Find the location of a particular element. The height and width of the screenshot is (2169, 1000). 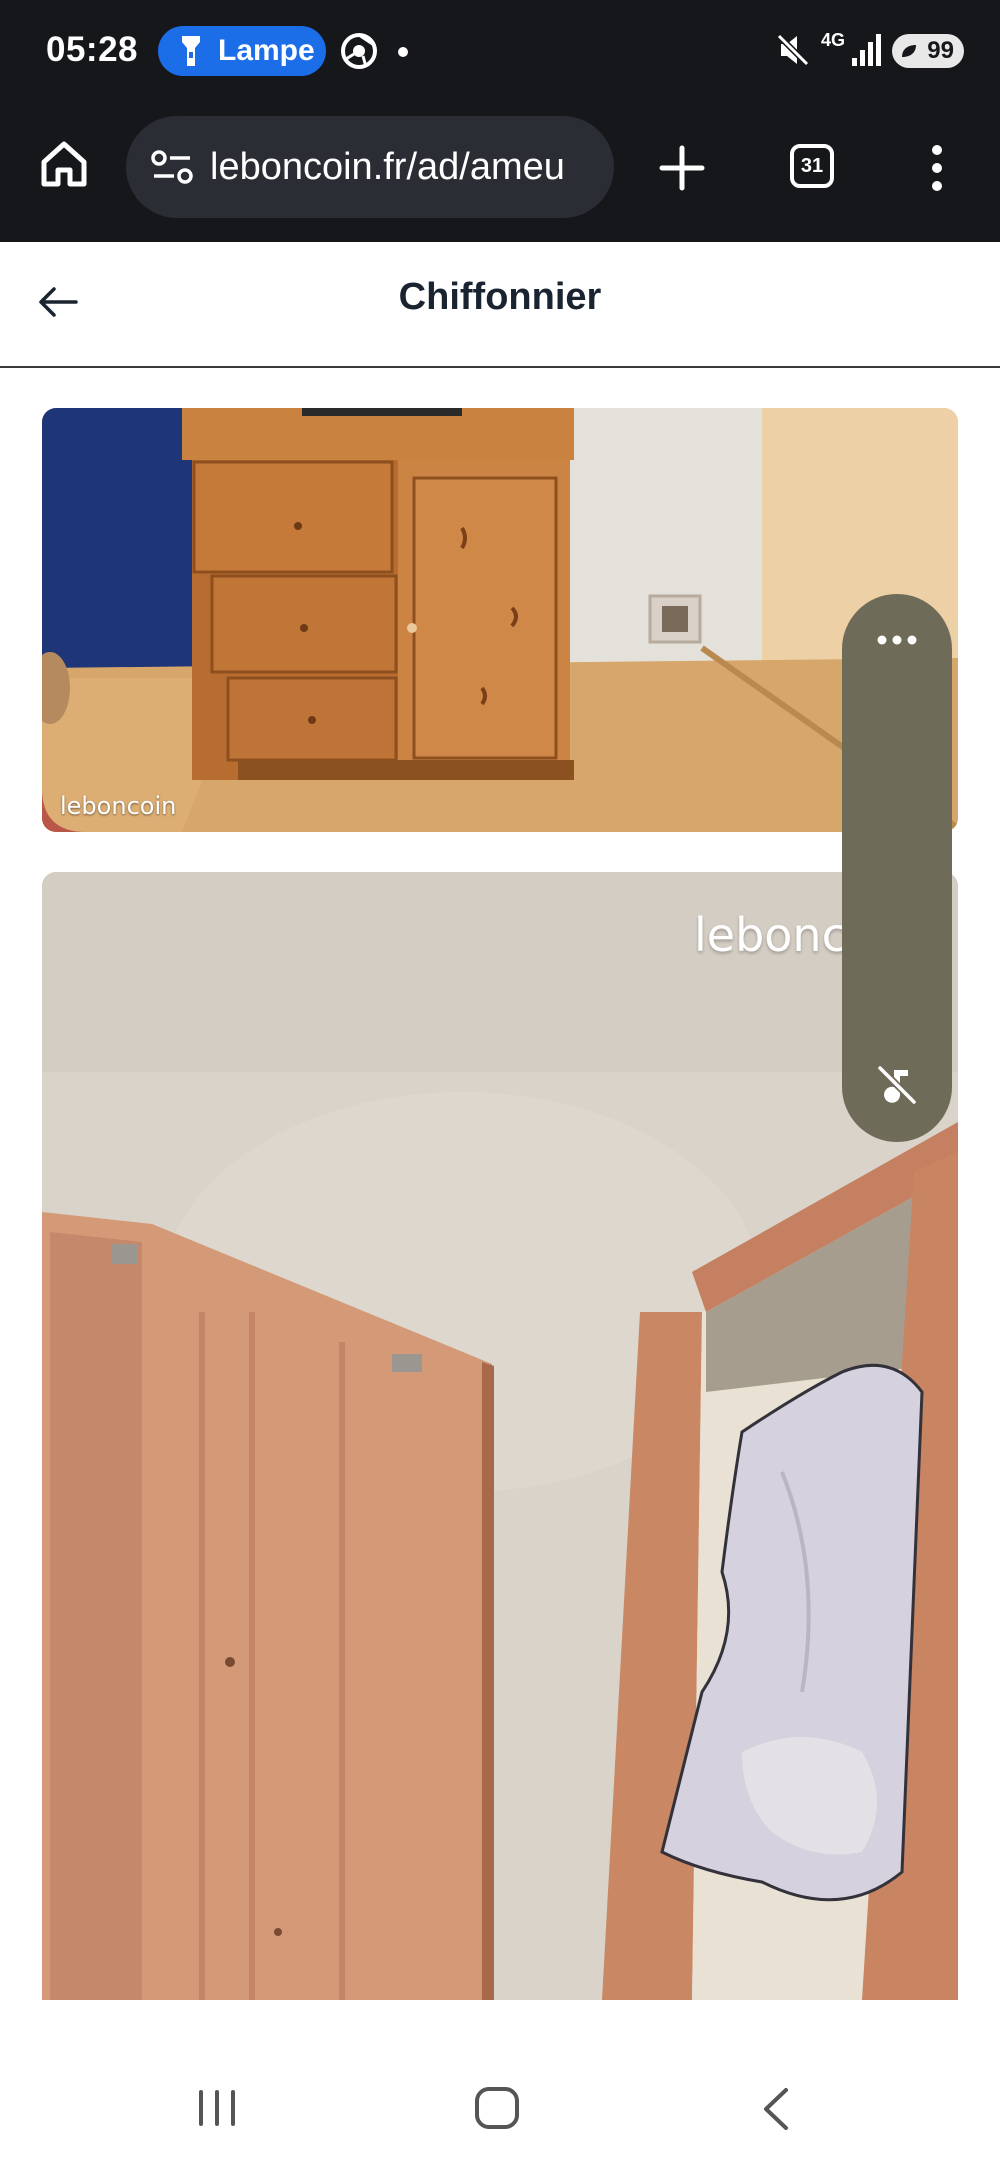

battery-saver-icon is located at coordinates (909, 51).